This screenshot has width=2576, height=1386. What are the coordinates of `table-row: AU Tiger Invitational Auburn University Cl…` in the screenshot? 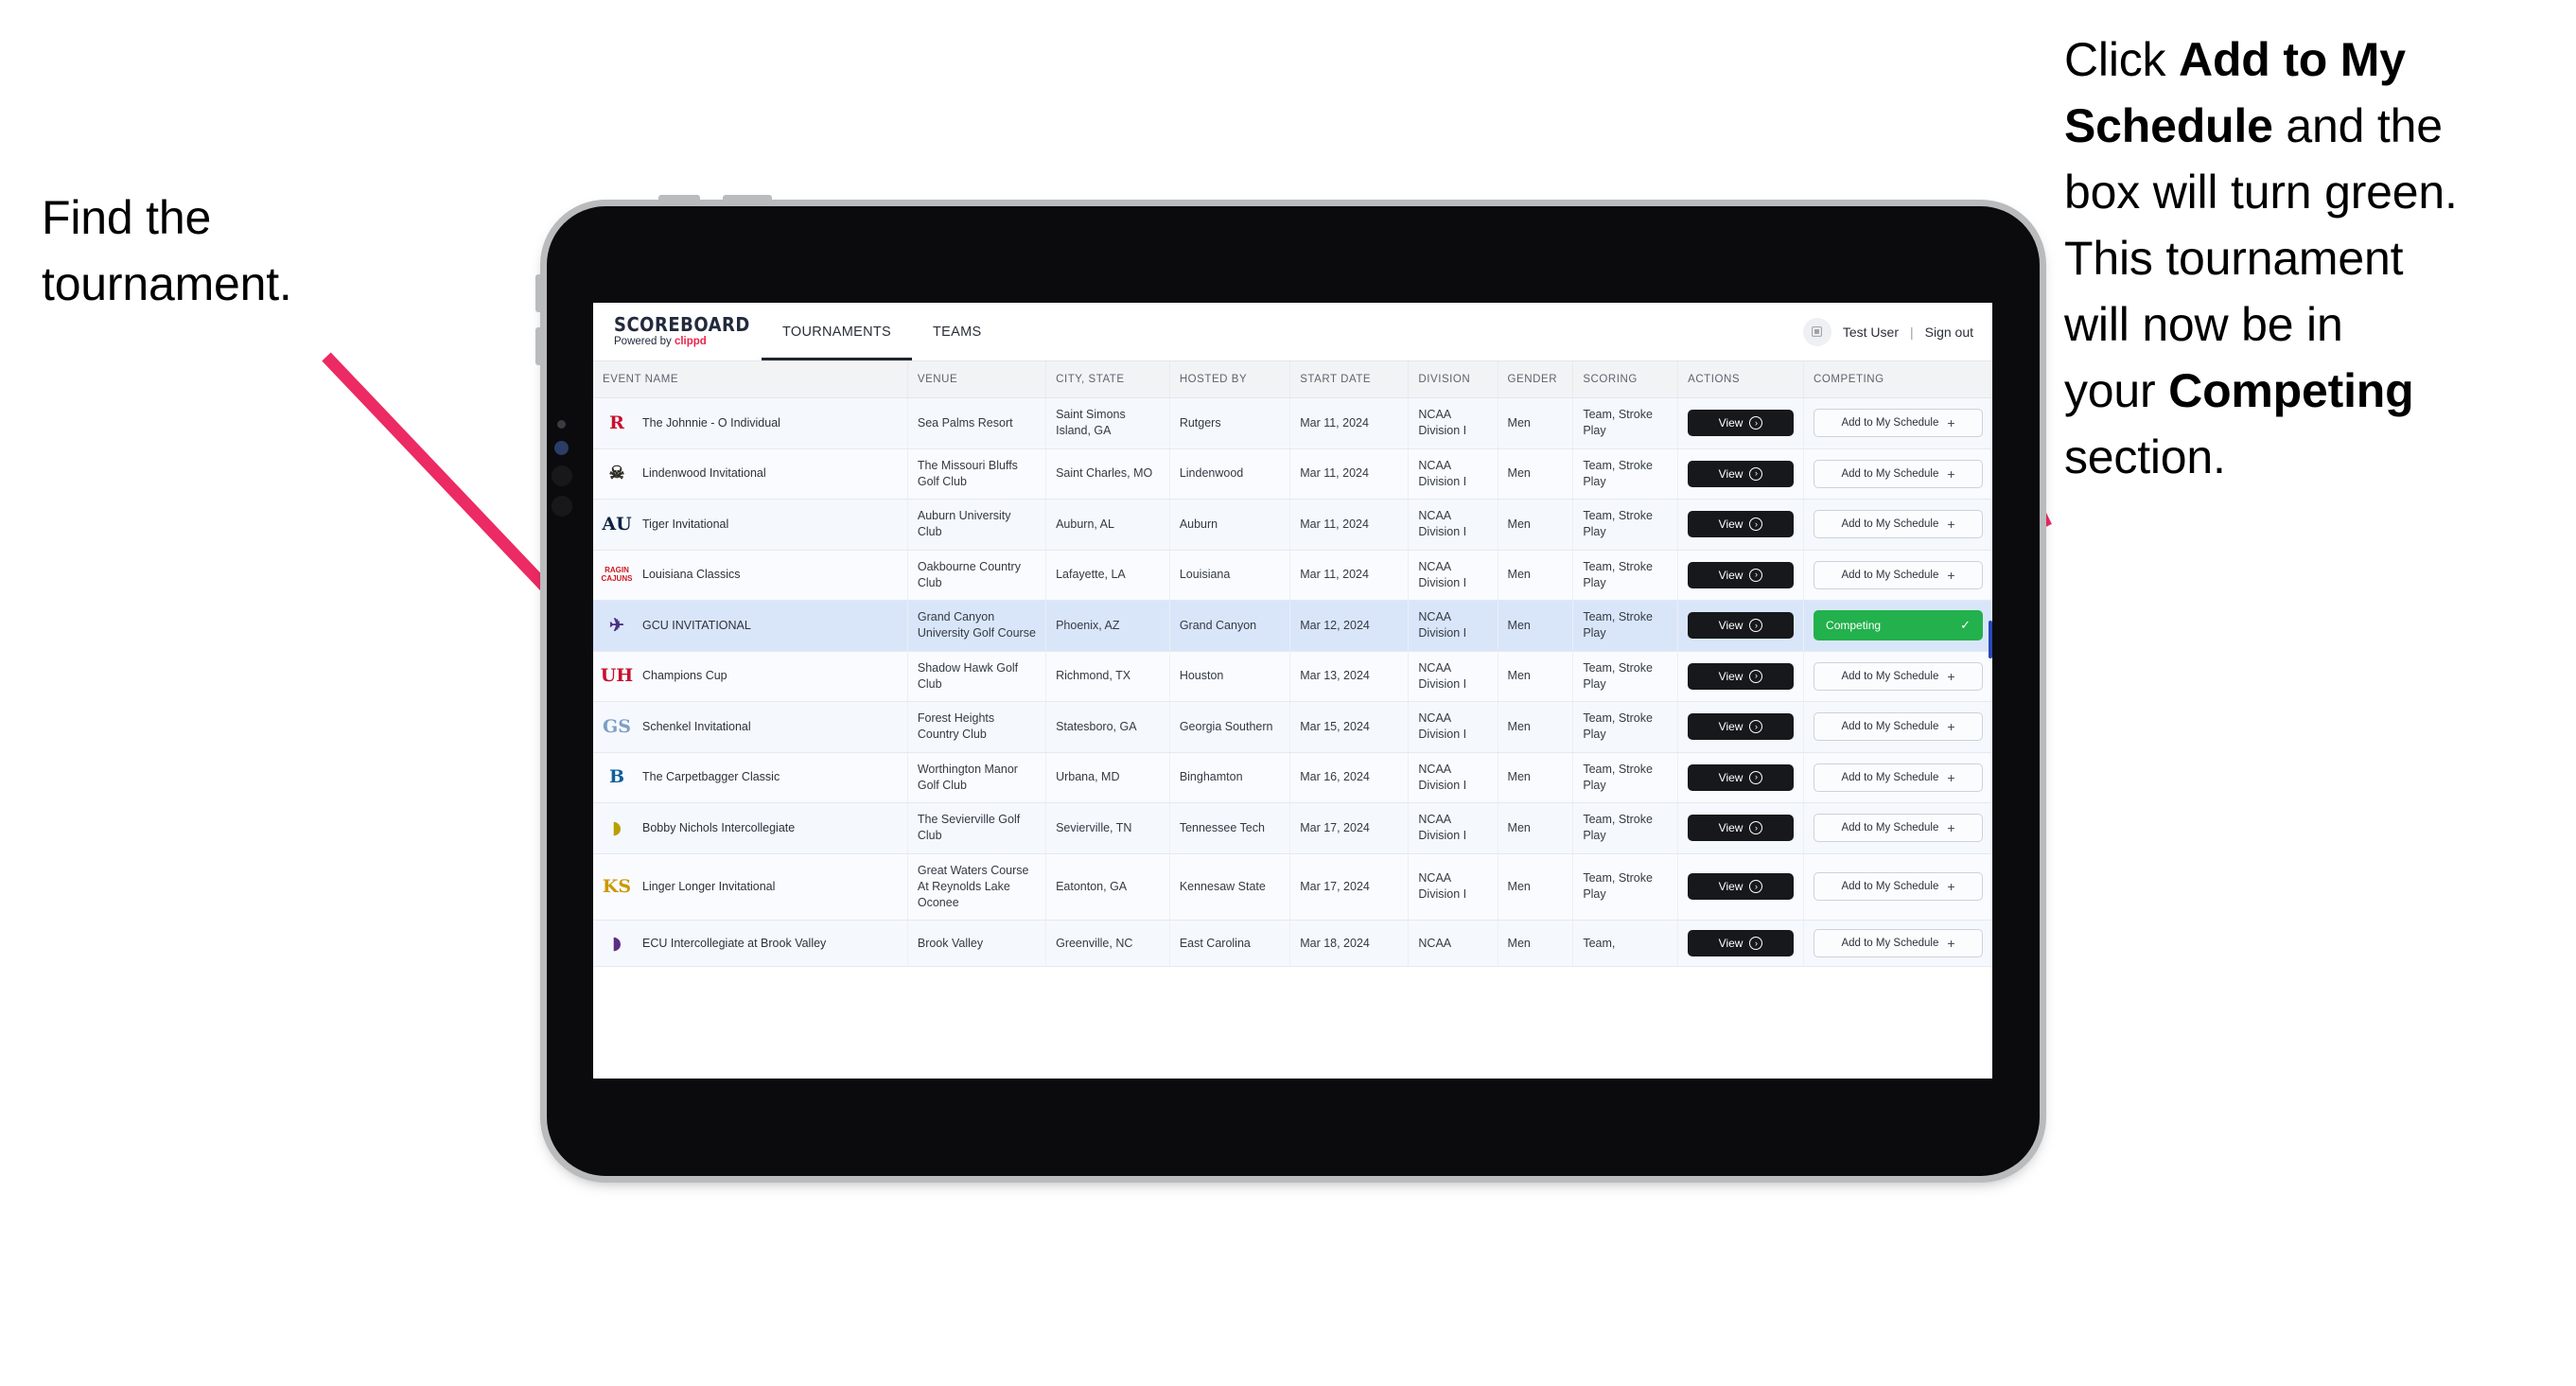 It's located at (1293, 525).